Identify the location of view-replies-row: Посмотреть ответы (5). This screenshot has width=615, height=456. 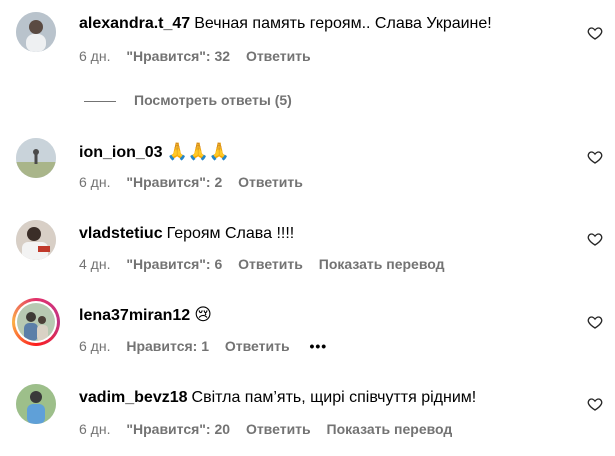
(188, 100).